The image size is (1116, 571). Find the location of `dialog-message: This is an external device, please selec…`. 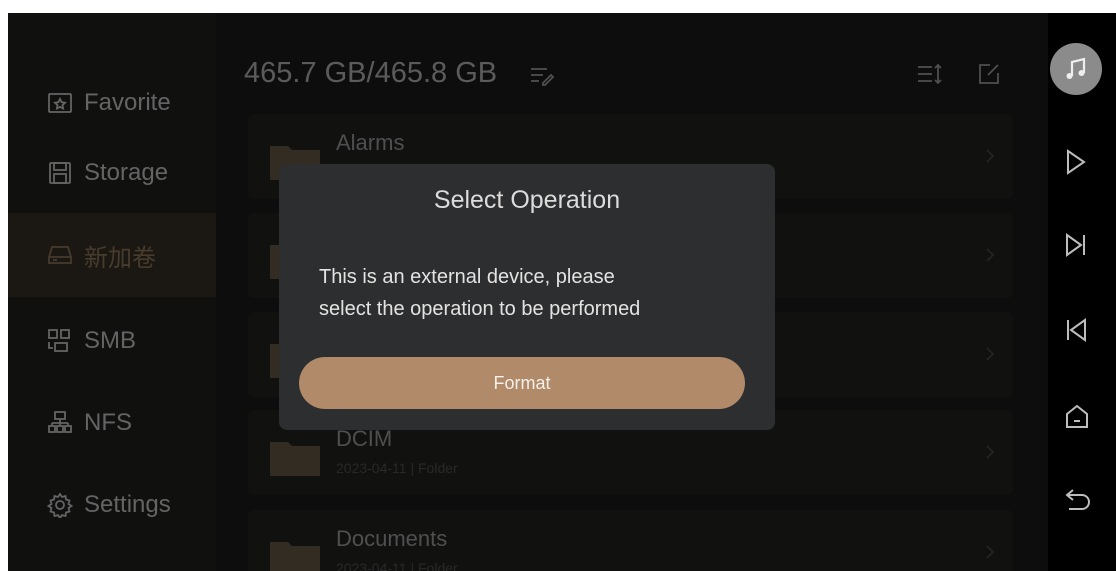

dialog-message: This is an external device, please selec… is located at coordinates (529, 293).